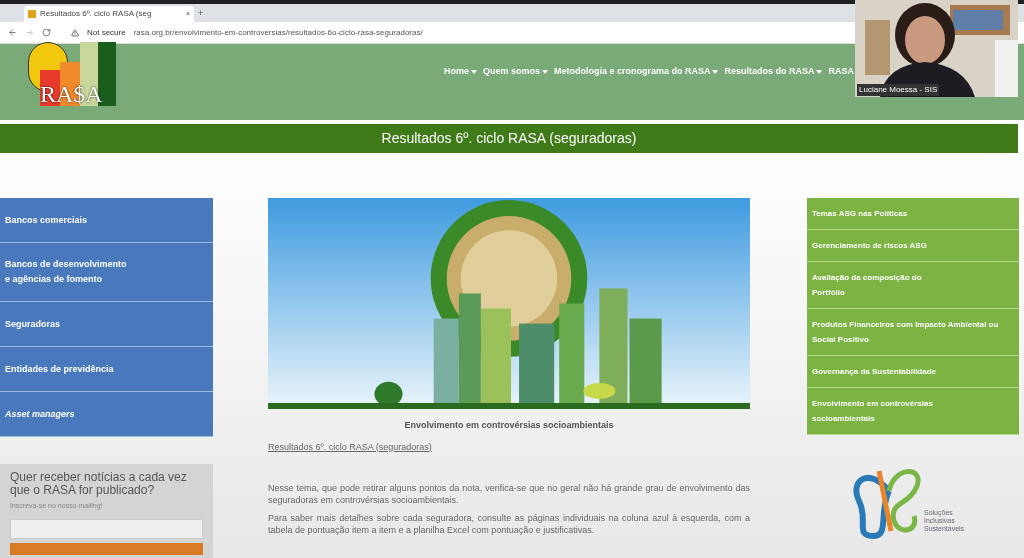 The width and height of the screenshot is (1024, 558). I want to click on sidebar-item: Asset managers, so click(106, 414).